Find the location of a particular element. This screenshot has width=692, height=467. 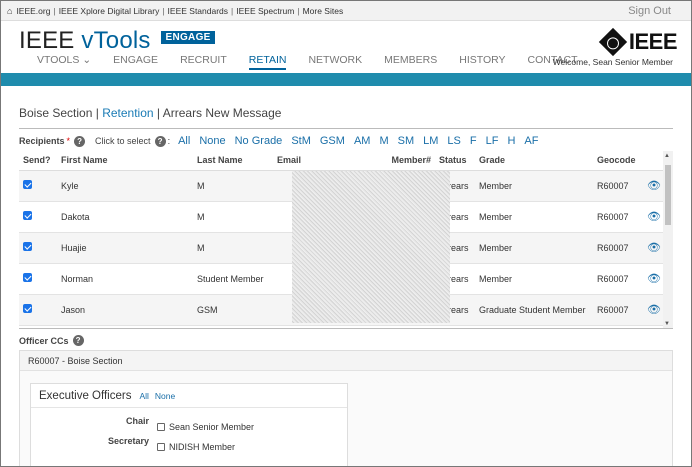

officer-option: NIDISH Member is located at coordinates (196, 447).